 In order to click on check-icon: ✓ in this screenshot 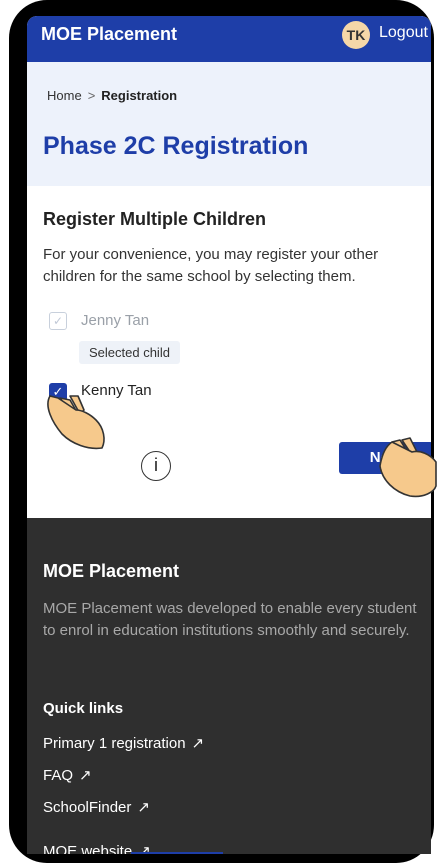, I will do `click(58, 321)`.